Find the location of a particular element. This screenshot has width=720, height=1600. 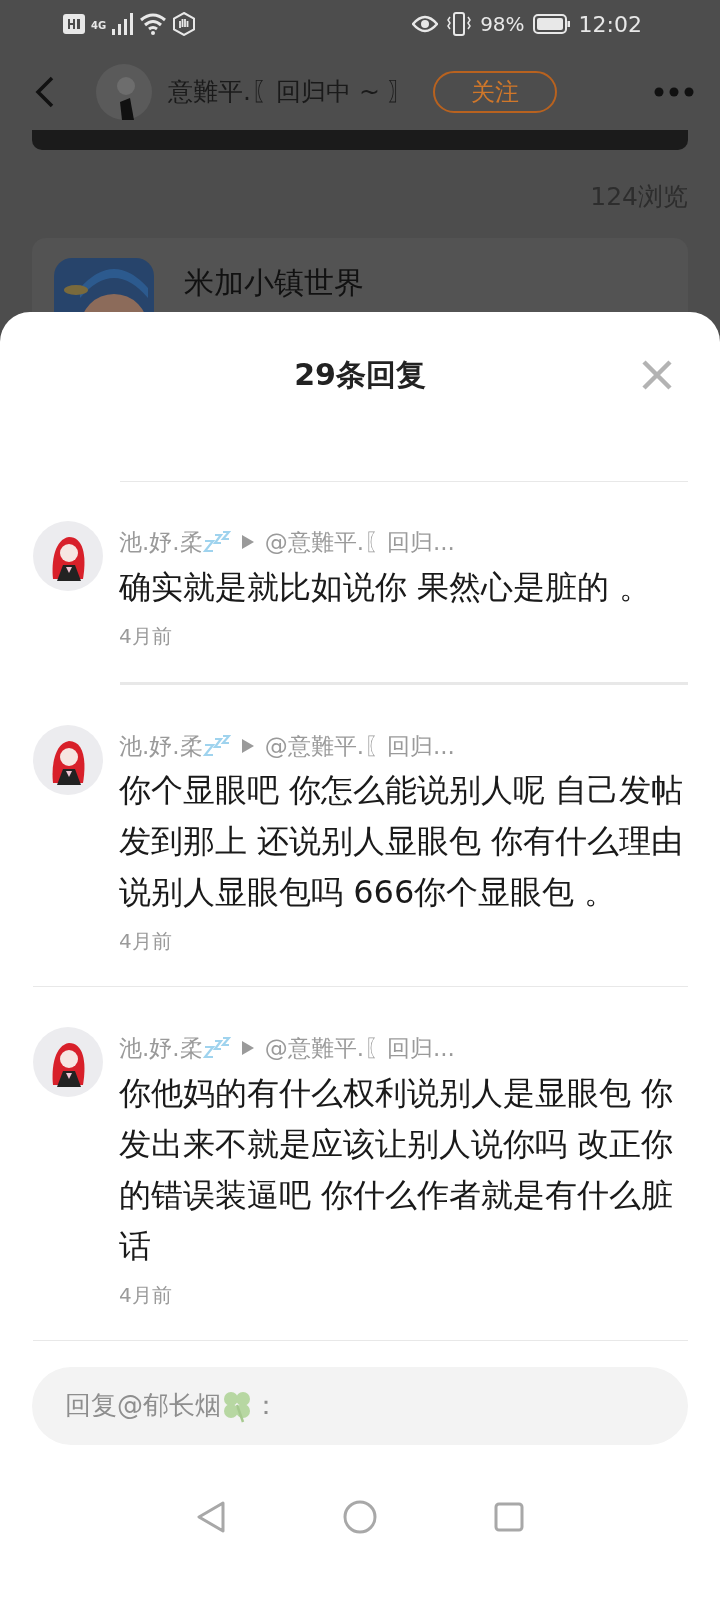

network-type: 4G is located at coordinates (99, 26).